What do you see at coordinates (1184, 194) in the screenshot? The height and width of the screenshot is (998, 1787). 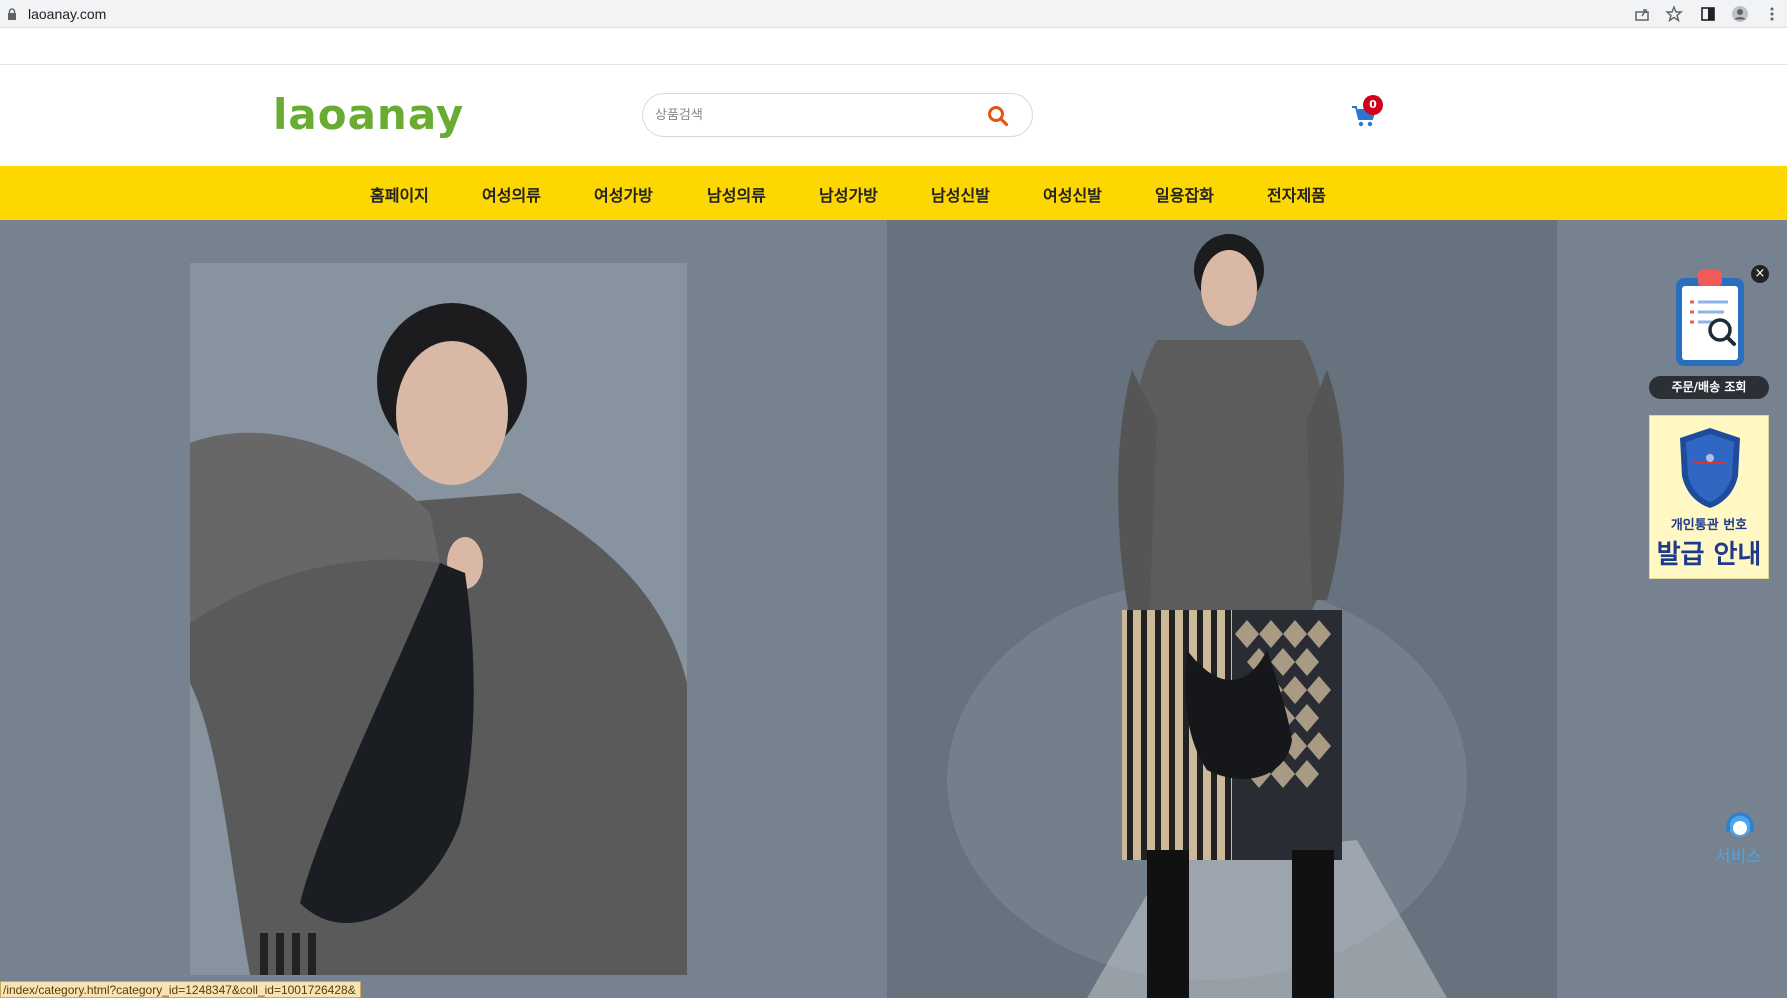 I see `nav-item-daily-goods: 일용잡화` at bounding box center [1184, 194].